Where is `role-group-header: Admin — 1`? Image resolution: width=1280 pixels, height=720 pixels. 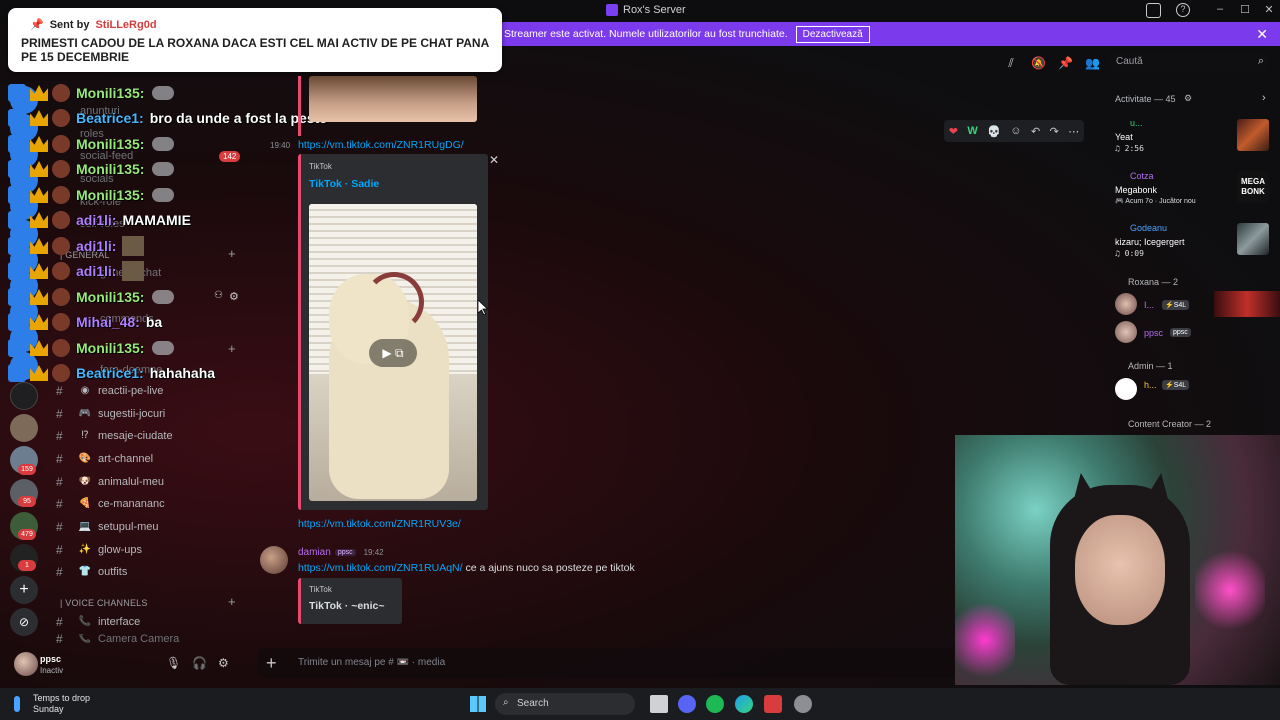
role-group-header: Admin — 1 is located at coordinates (1150, 366).